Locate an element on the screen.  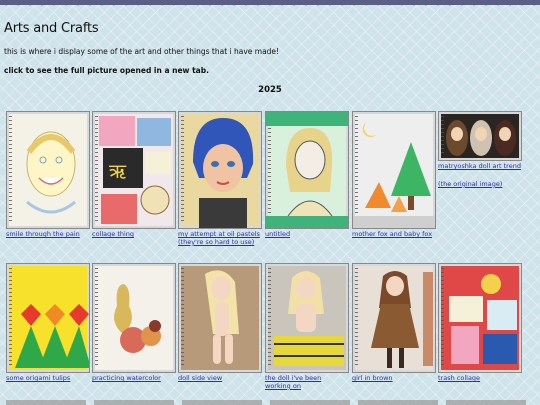
thumbnail-collage: ऋ is located at coordinates (134, 170).